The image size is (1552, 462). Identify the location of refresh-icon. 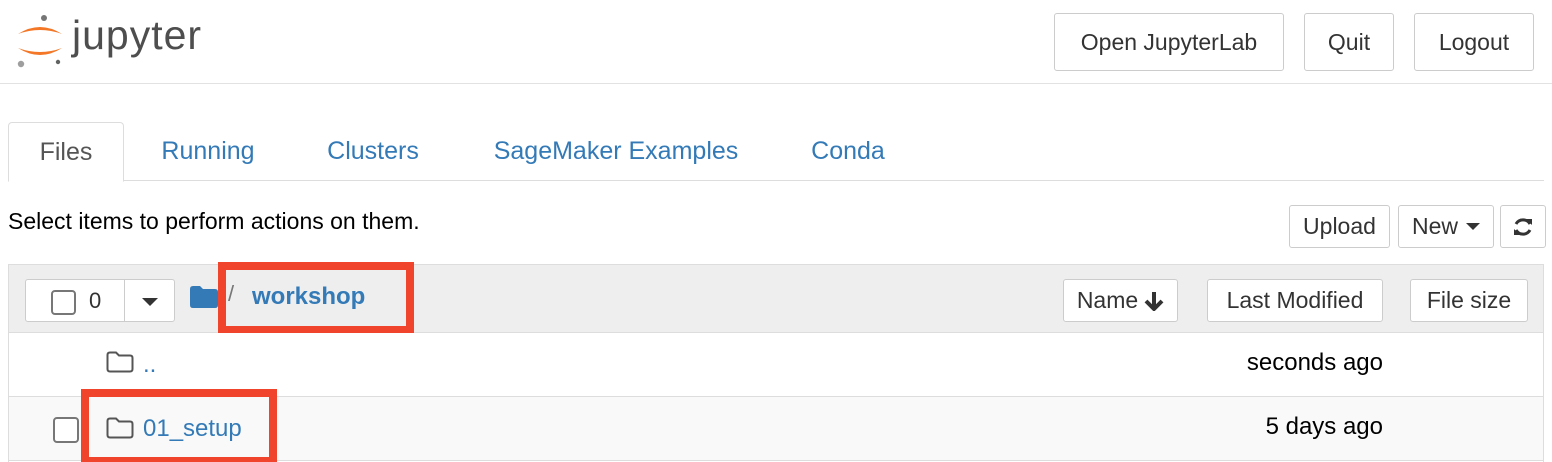
(1523, 226).